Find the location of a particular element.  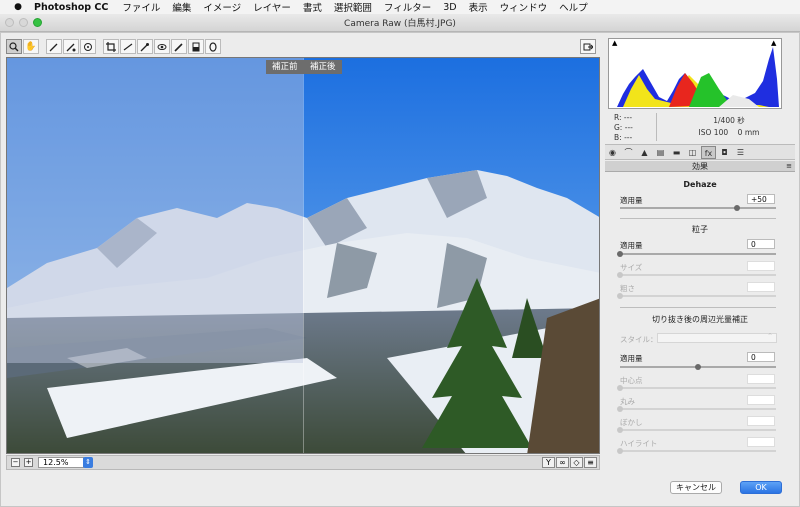

vignette-roundness-label: 丸み is located at coordinates (627, 401).